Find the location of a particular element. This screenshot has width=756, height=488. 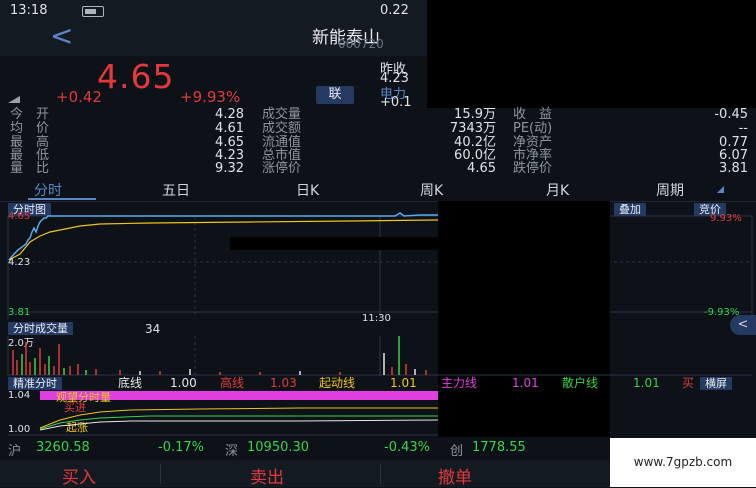

stat-value: 4.28 is located at coordinates (229, 114).